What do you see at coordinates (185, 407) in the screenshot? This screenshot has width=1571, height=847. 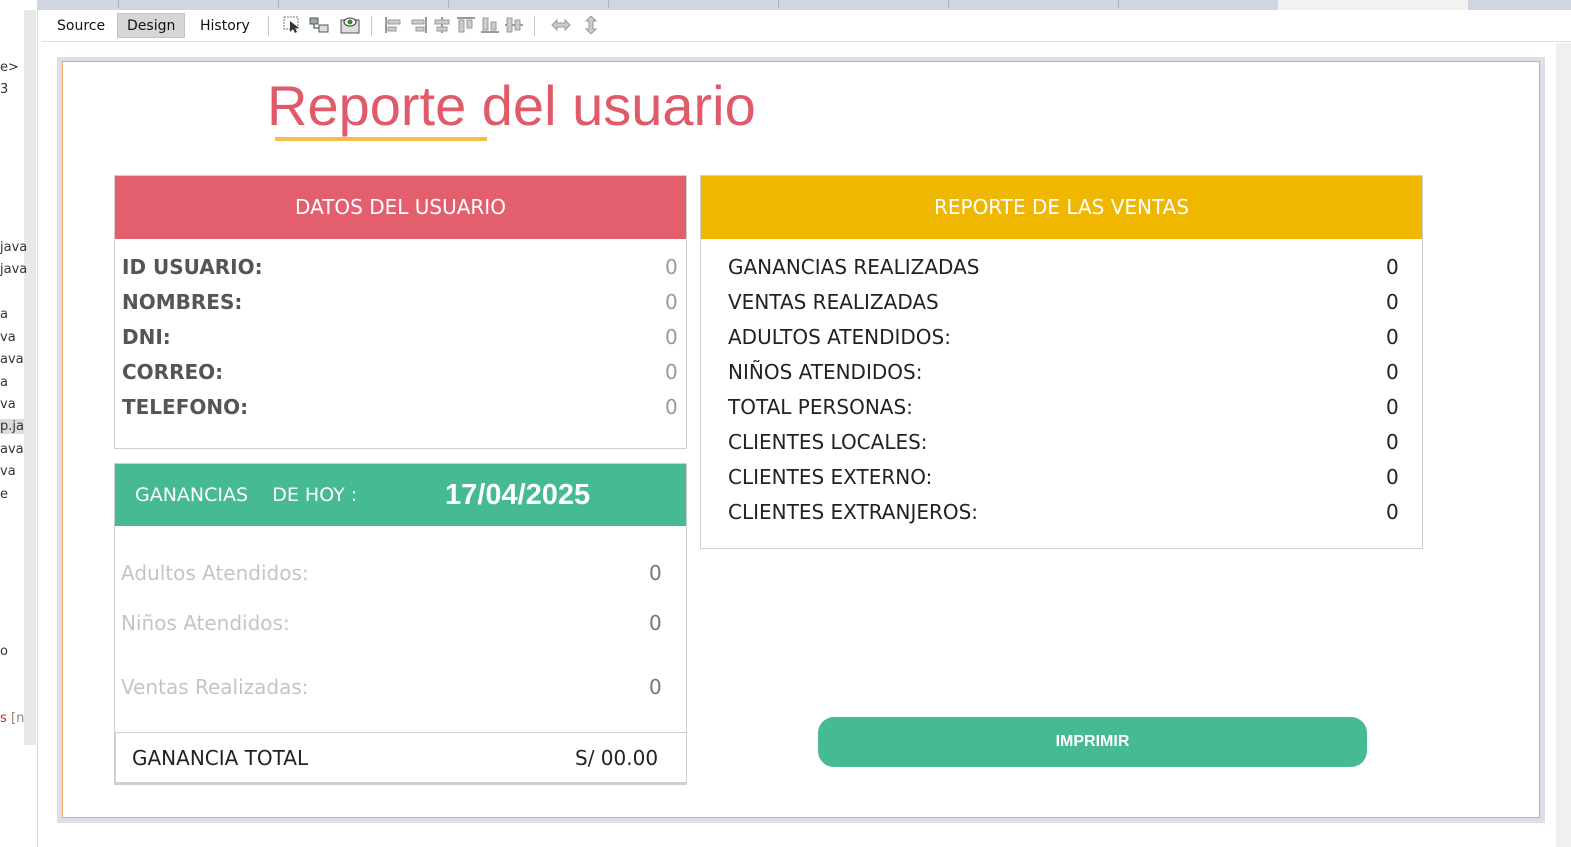 I see `user-phone-label: TELEFONO:` at bounding box center [185, 407].